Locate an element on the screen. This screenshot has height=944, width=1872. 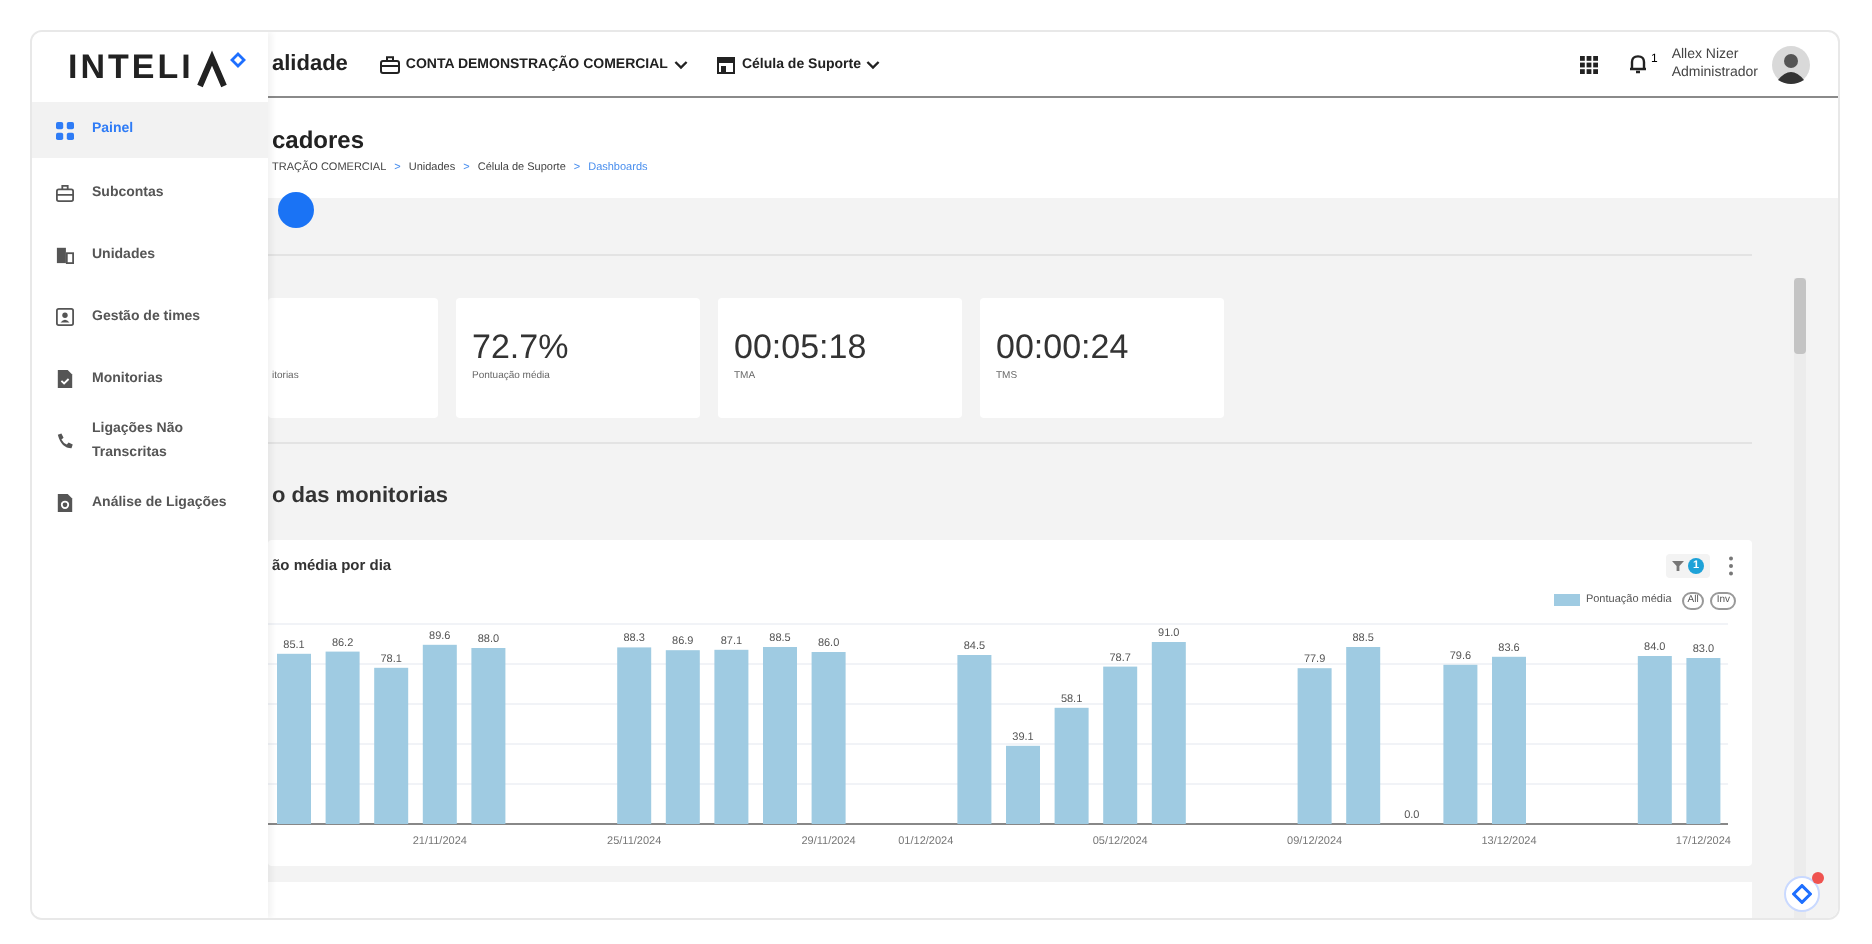
kpi-value: 72.7% is located at coordinates (521, 347).